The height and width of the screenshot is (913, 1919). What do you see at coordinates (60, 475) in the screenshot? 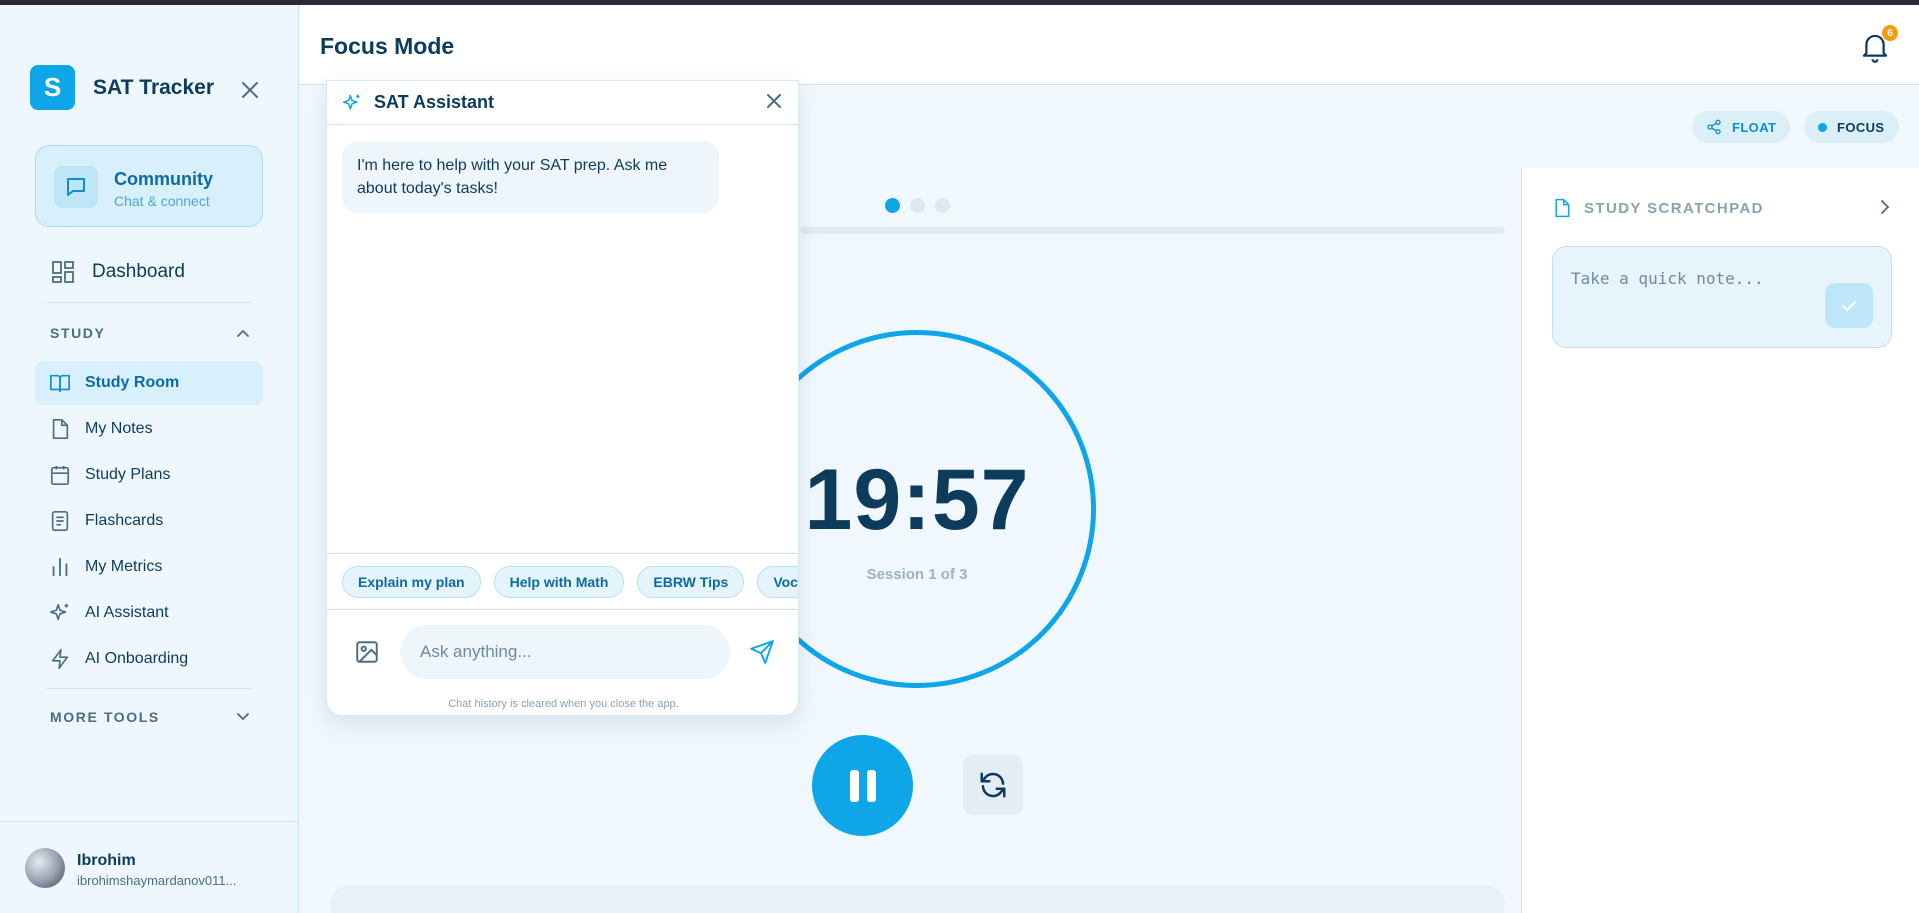
I see `calendar-icon` at bounding box center [60, 475].